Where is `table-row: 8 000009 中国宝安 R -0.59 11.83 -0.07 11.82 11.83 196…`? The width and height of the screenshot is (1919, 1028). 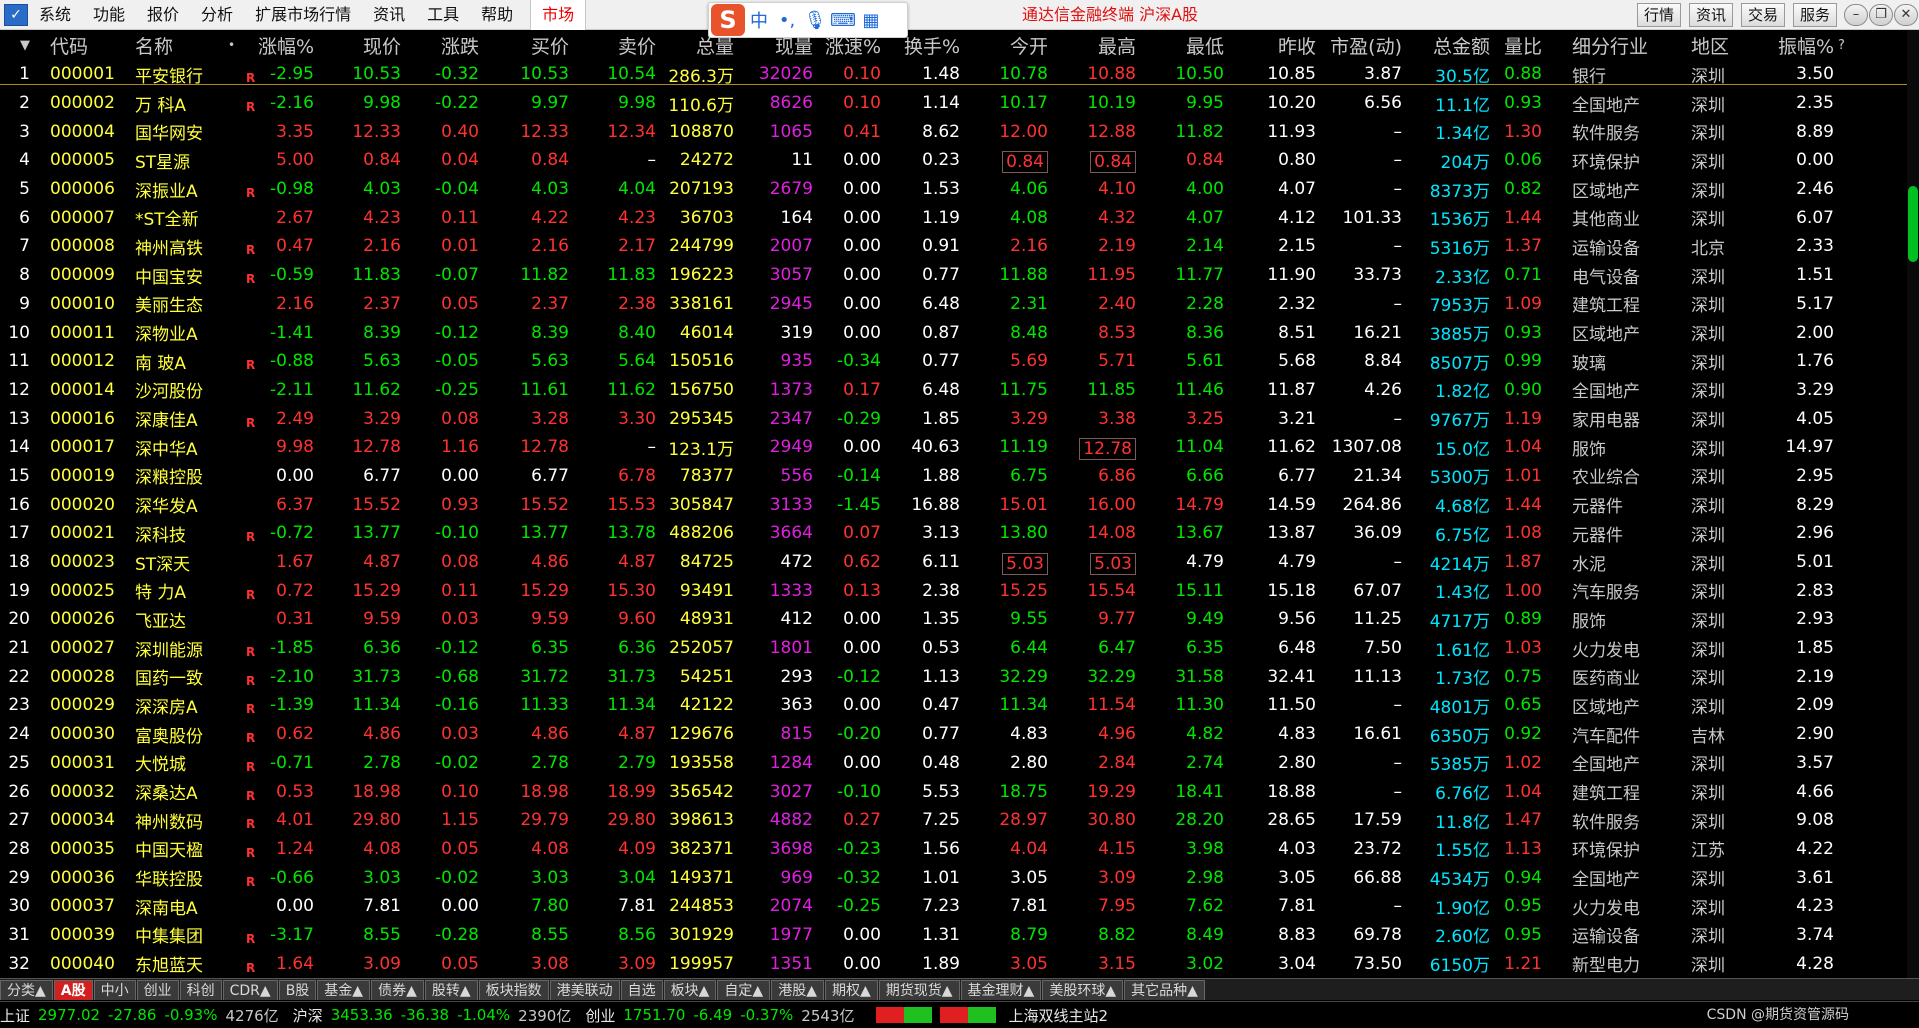
table-row: 8 000009 中国宝安 R -0.59 11.83 -0.07 11.82 11.83 196… is located at coordinates (959, 275).